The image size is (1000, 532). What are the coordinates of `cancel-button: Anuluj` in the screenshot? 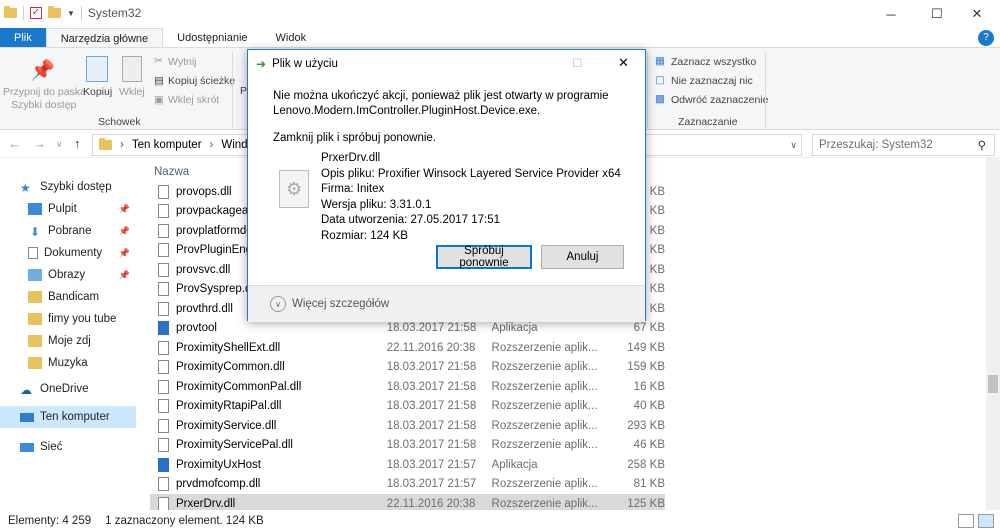 It's located at (582, 257).